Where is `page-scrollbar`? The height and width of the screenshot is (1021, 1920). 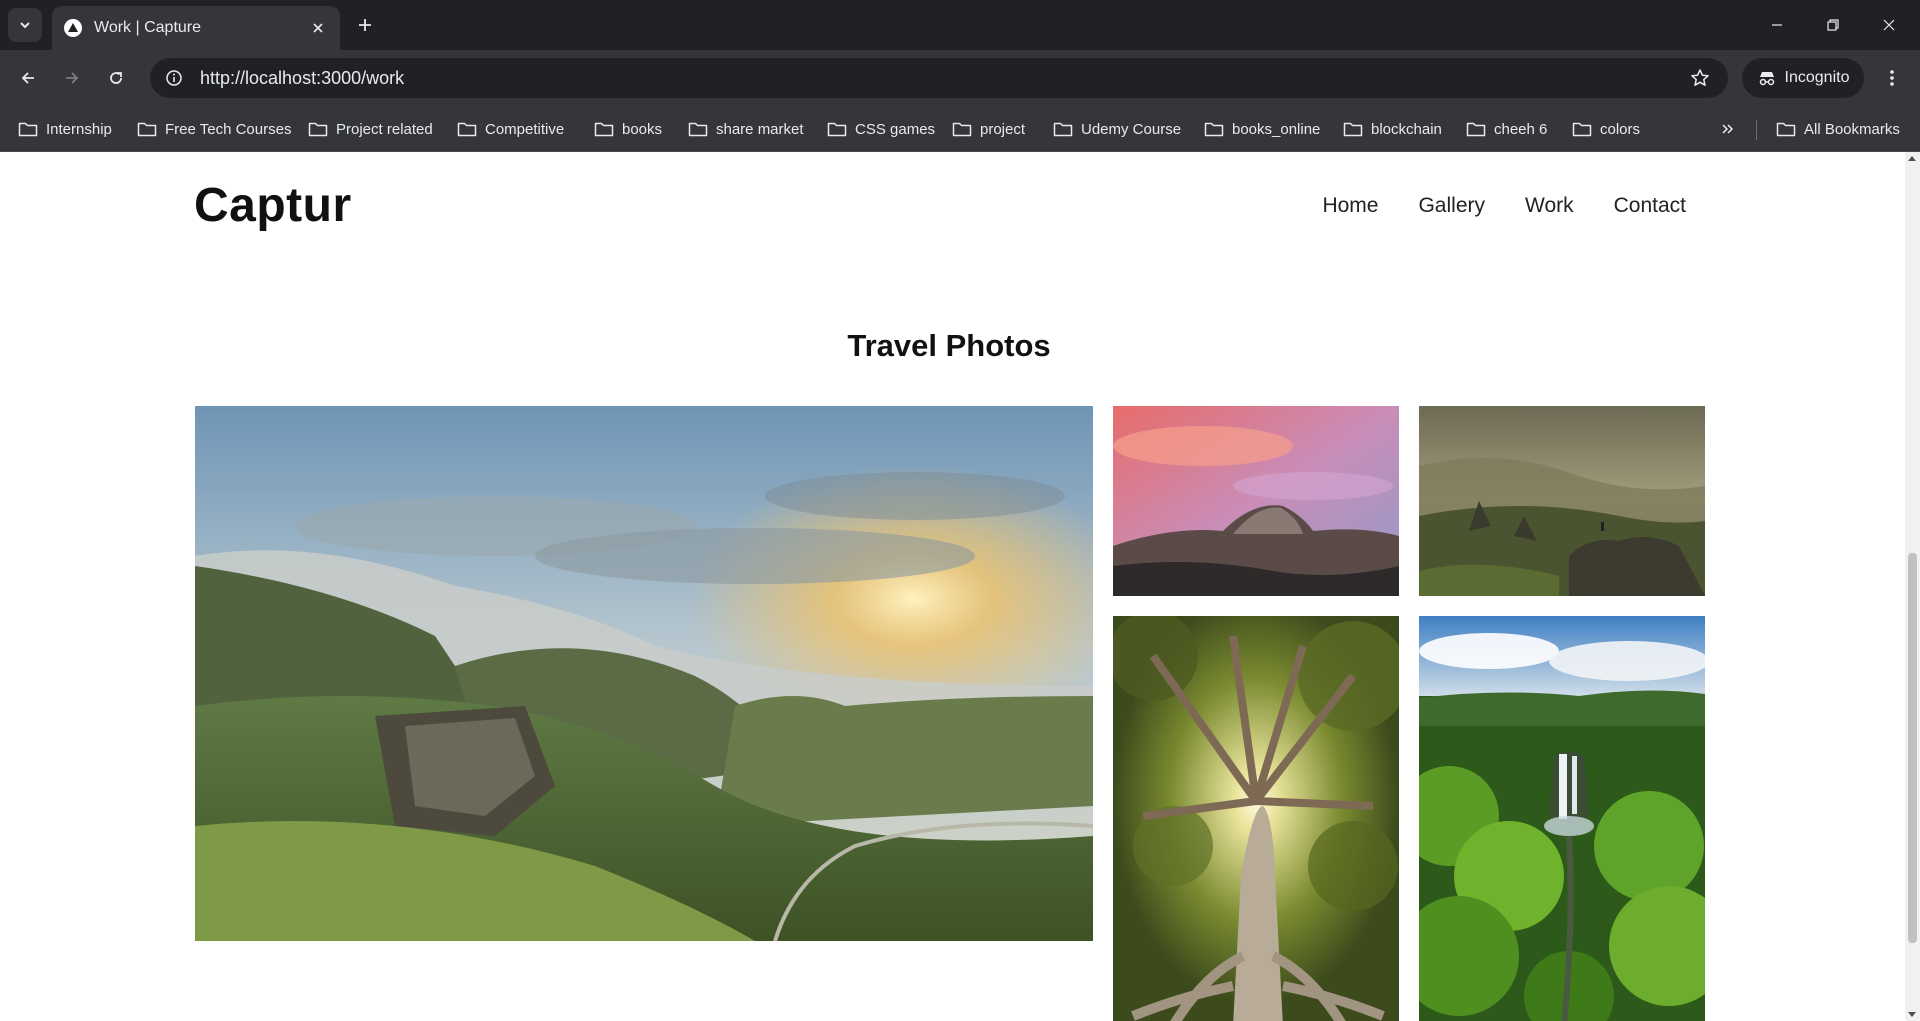
page-scrollbar is located at coordinates (1912, 586).